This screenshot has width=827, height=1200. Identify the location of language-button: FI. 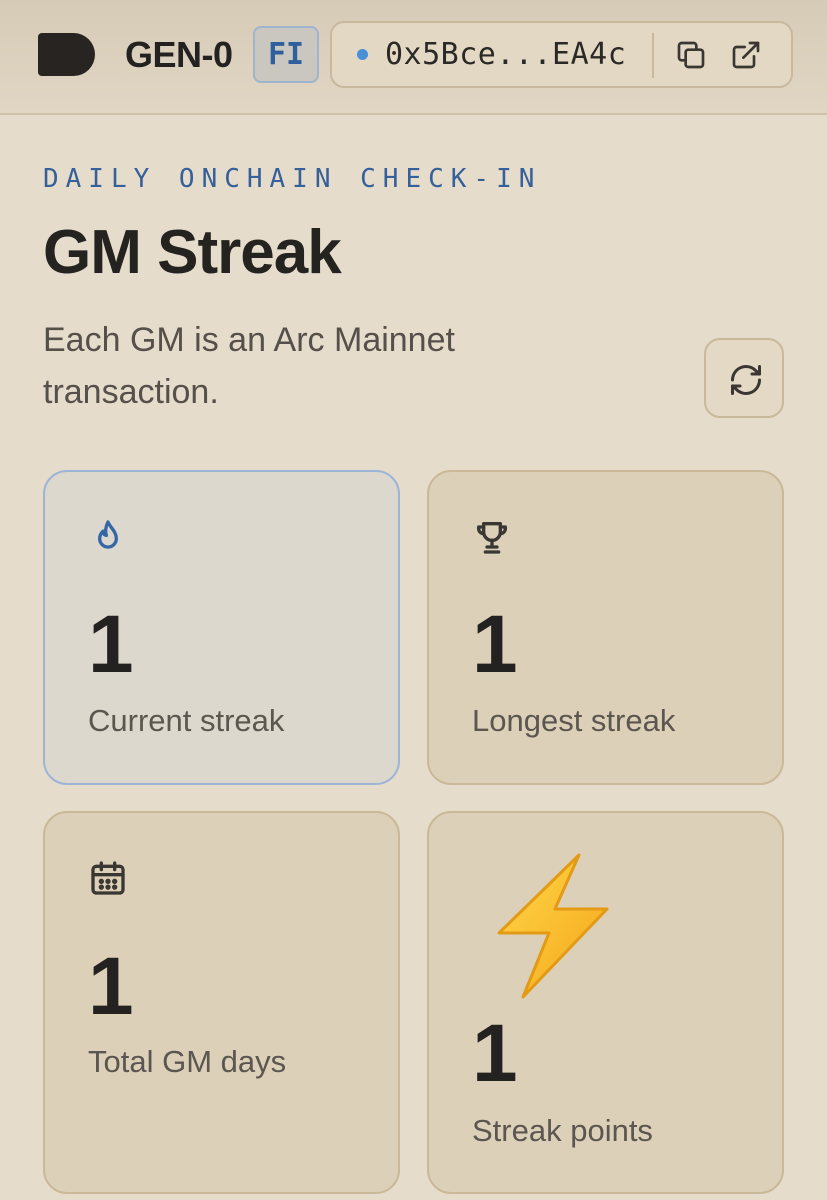
(286, 54).